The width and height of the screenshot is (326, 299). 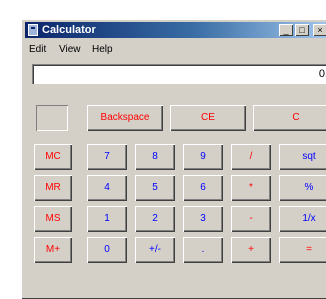 I want to click on add-button: +, so click(x=251, y=250).